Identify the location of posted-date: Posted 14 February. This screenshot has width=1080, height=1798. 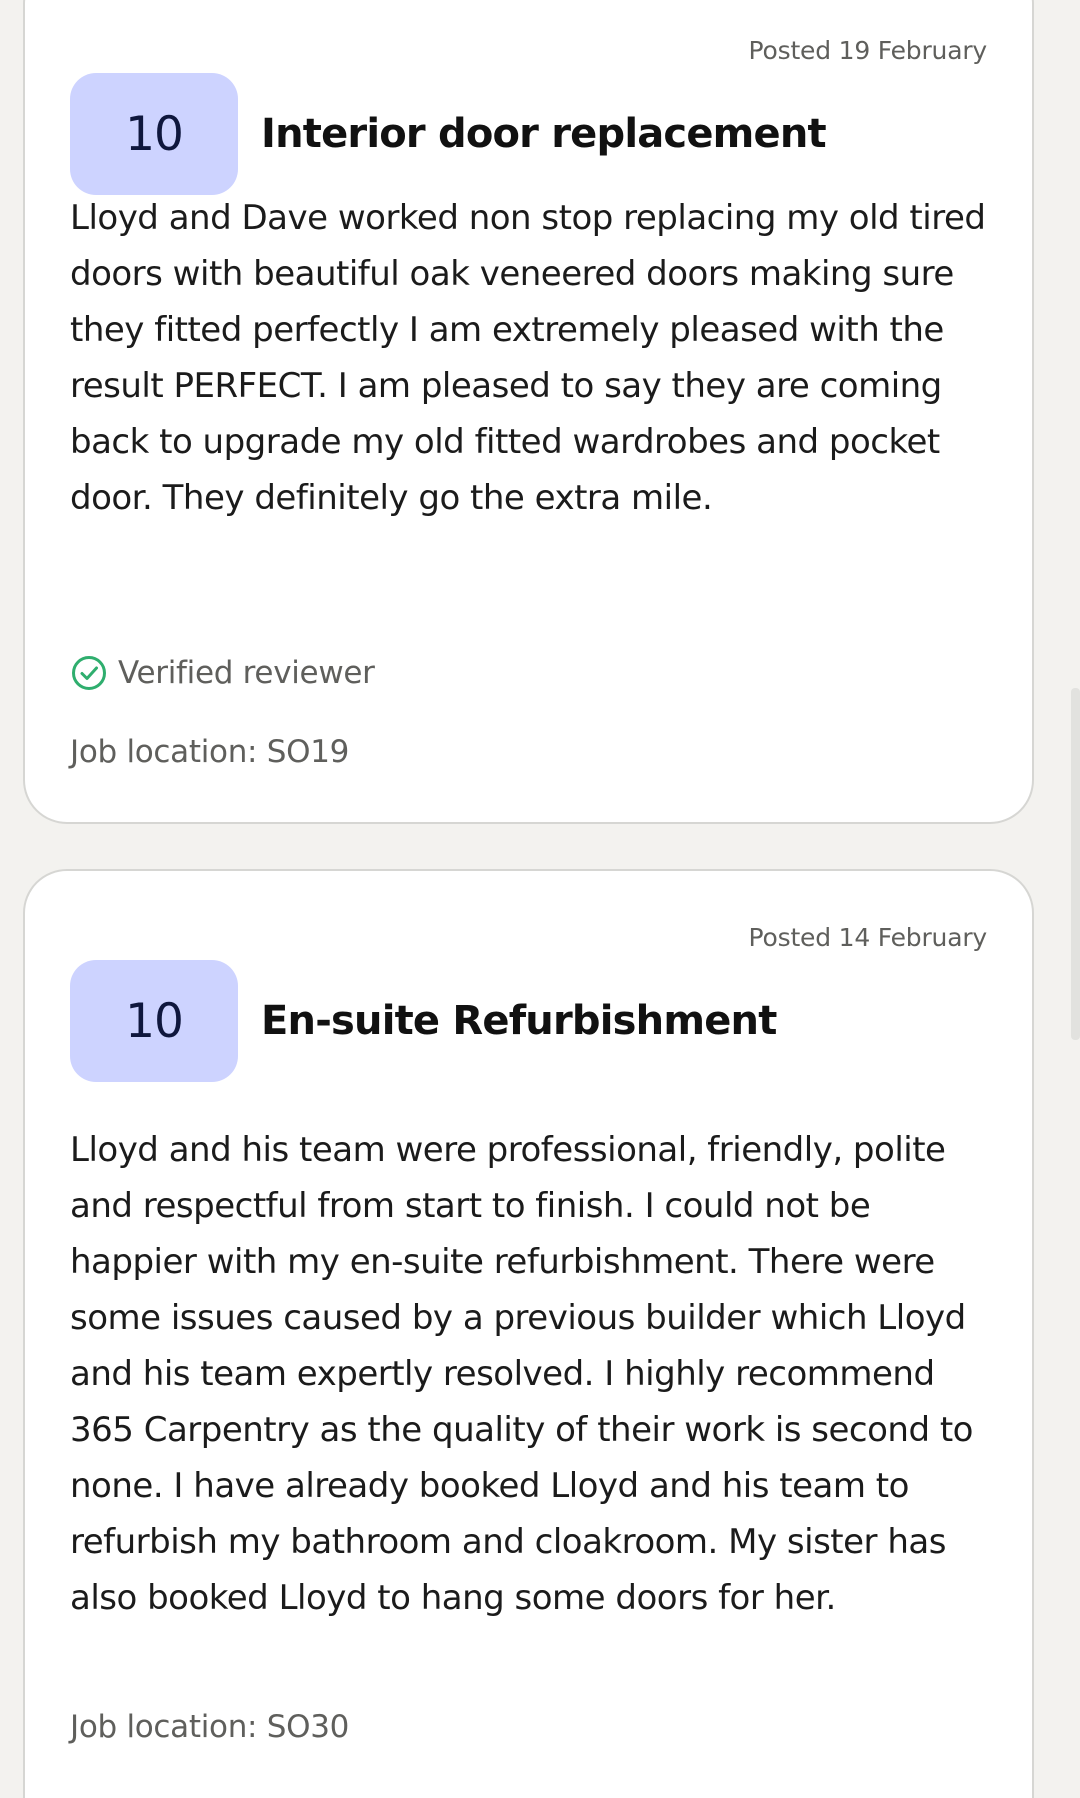
(868, 937).